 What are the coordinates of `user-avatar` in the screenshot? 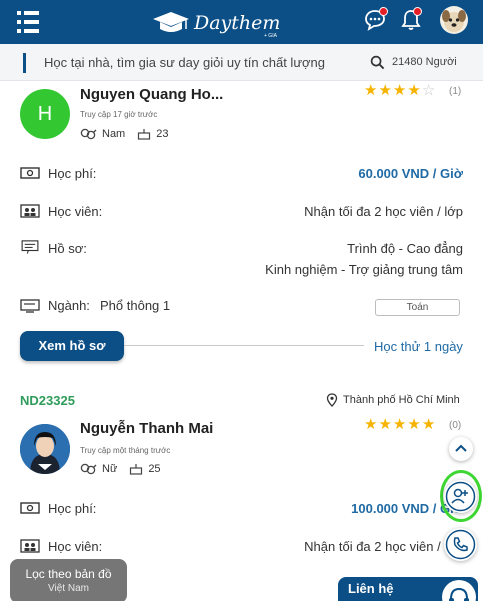 It's located at (454, 20).